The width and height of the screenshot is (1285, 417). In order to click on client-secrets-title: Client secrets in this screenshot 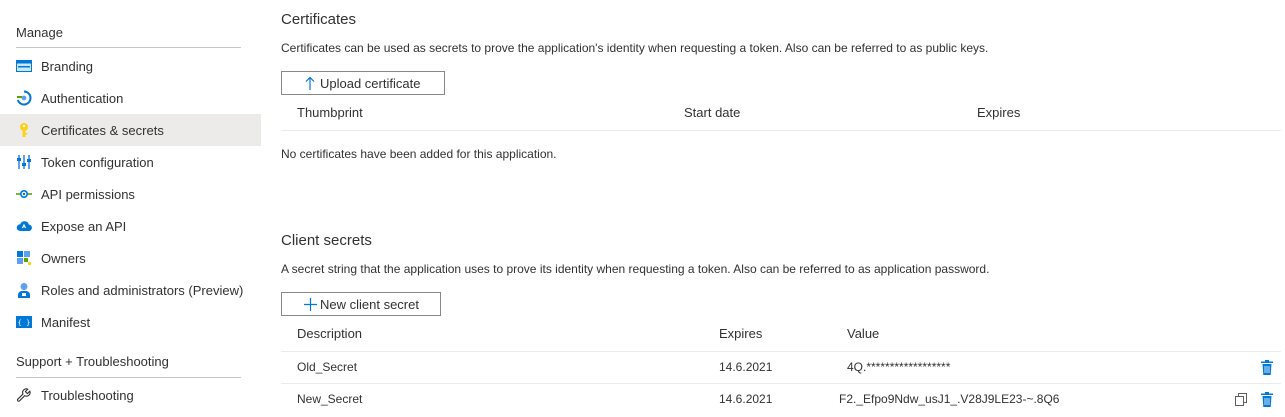, I will do `click(326, 240)`.